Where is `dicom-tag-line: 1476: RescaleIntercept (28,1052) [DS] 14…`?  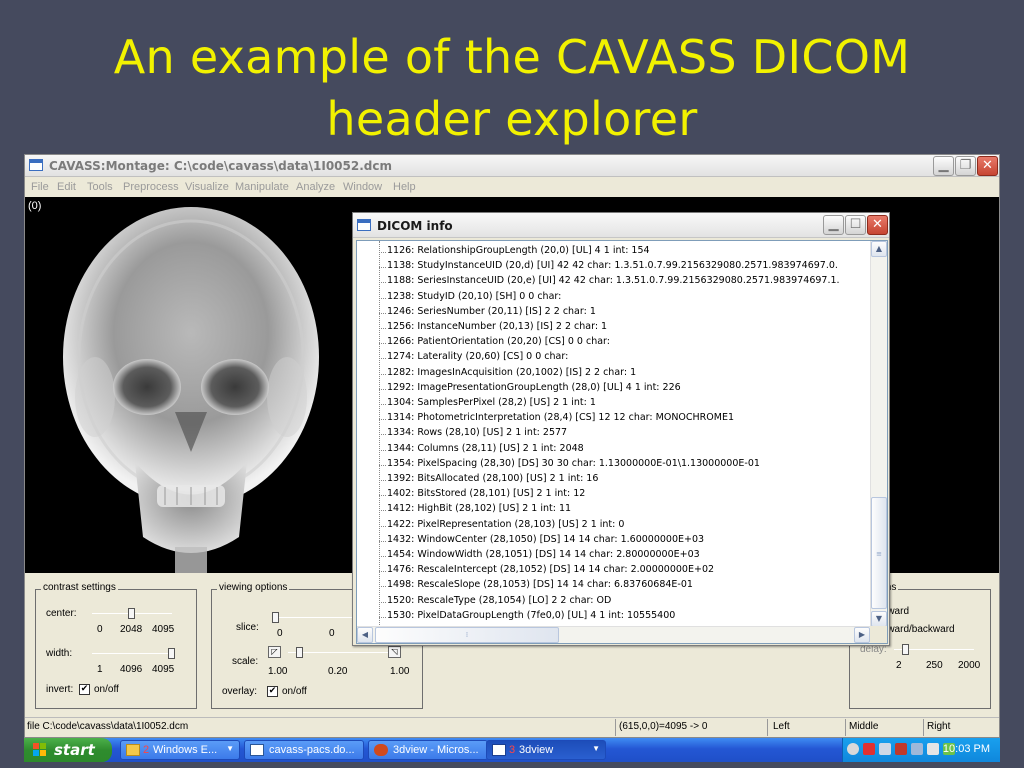
dicom-tag-line: 1476: RescaleIntercept (28,1052) [DS] 14… is located at coordinates (550, 571).